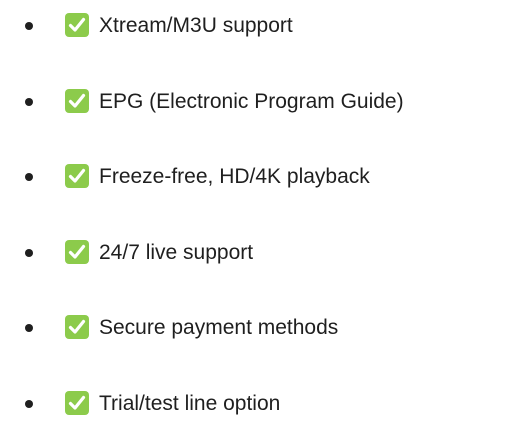 Image resolution: width=527 pixels, height=428 pixels. I want to click on list-item: Freeze-free, HD/4K playback, so click(263, 177).